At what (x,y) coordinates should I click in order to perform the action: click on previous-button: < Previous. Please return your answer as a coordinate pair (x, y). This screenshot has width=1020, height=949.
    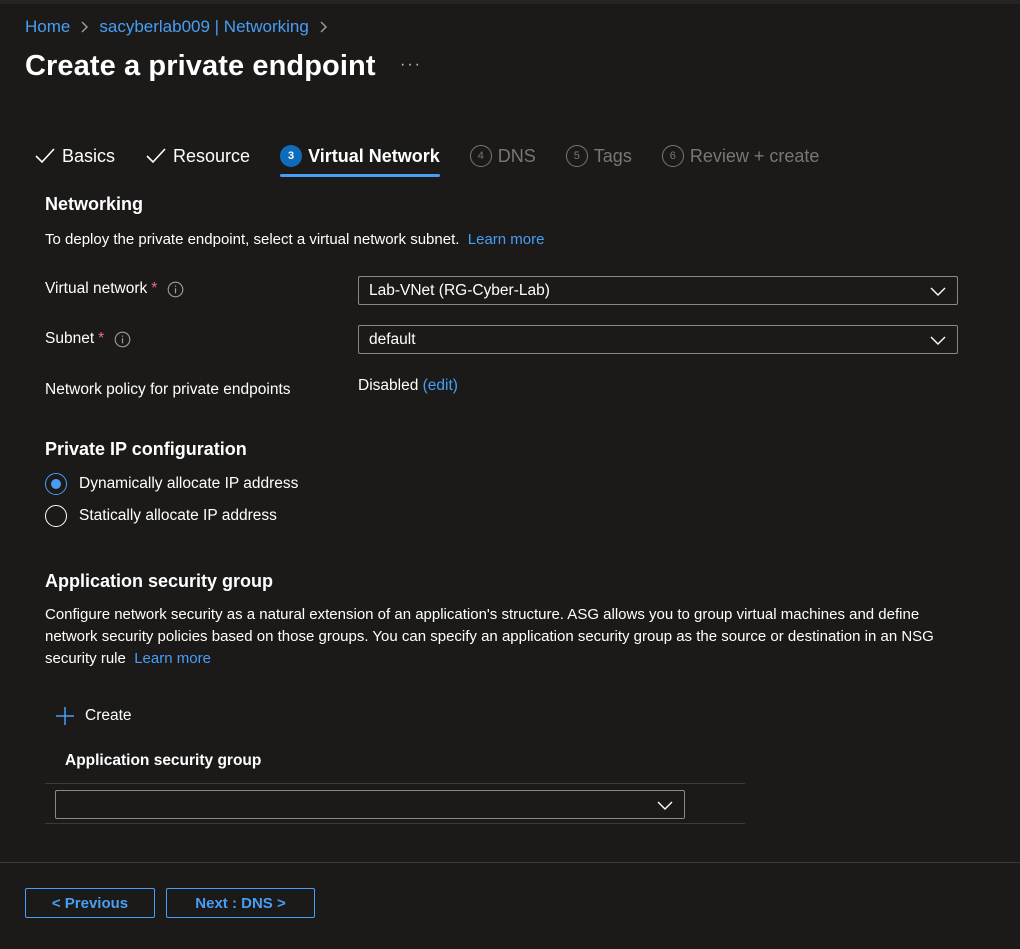
    Looking at the image, I should click on (90, 903).